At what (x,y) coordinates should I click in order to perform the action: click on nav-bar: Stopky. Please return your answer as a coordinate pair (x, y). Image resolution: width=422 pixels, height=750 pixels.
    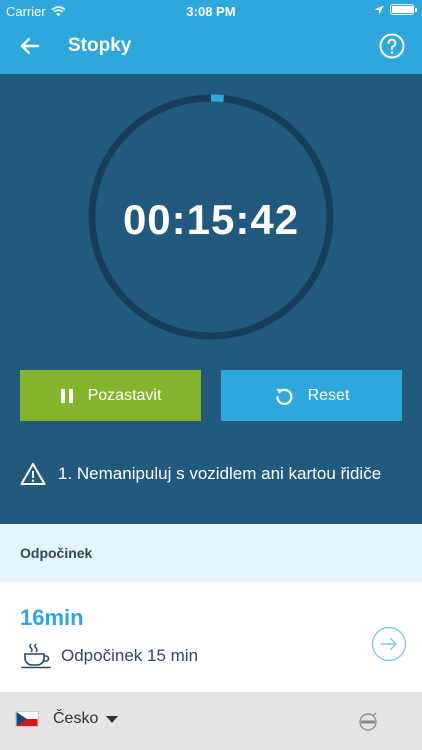
    Looking at the image, I should click on (211, 48).